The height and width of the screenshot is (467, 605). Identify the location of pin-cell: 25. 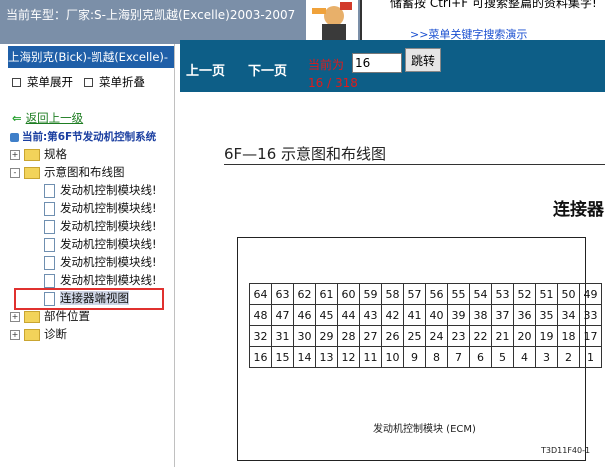
(414, 336).